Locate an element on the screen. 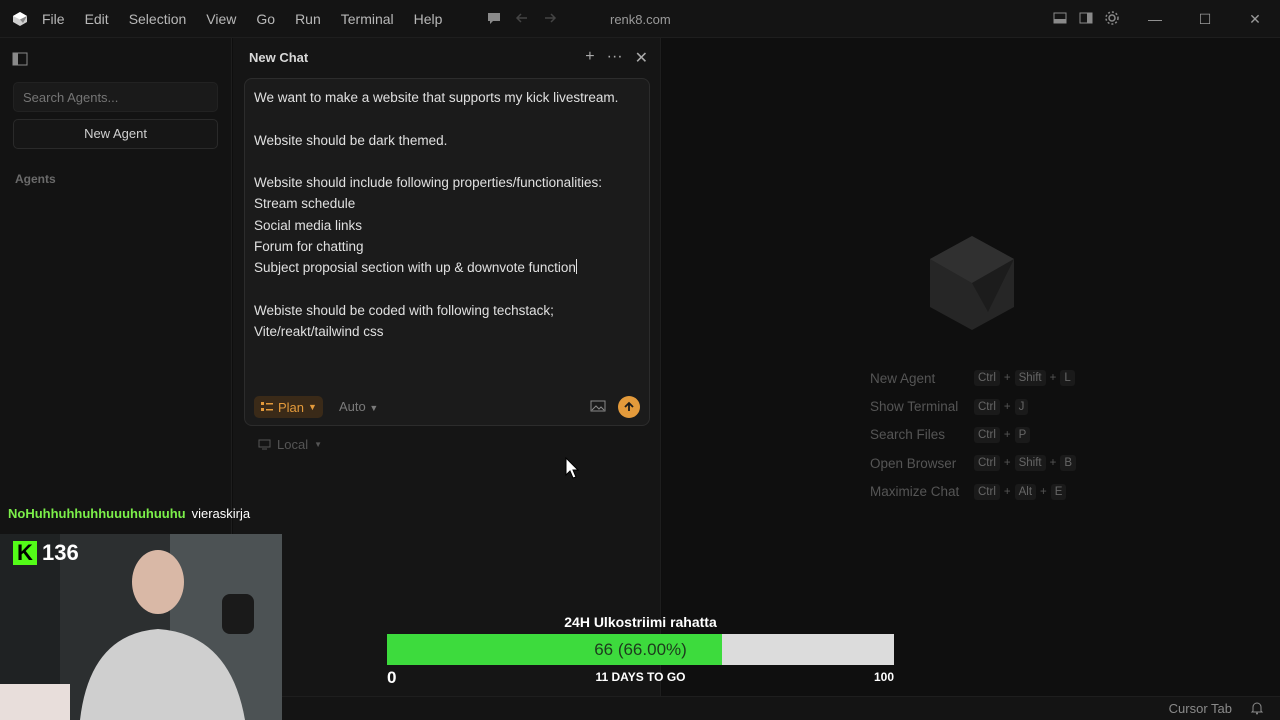 The height and width of the screenshot is (720, 1280). new-agent-button: New Agent is located at coordinates (115, 134).